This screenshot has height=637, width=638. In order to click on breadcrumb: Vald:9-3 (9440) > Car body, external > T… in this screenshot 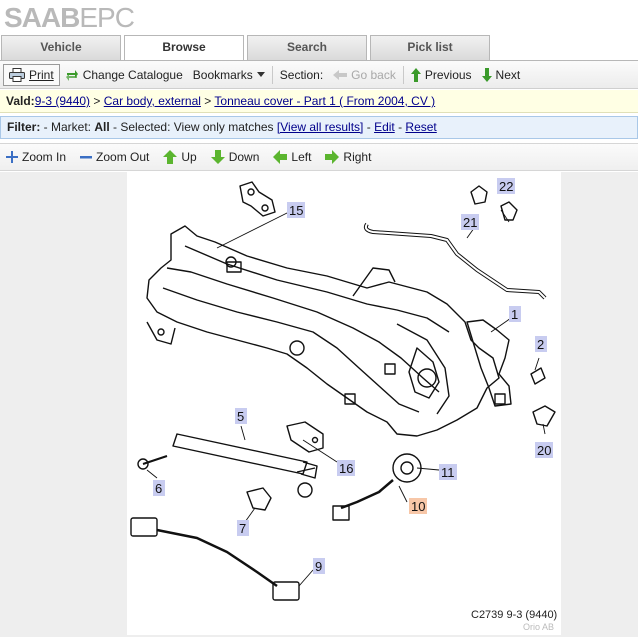, I will do `click(319, 101)`.